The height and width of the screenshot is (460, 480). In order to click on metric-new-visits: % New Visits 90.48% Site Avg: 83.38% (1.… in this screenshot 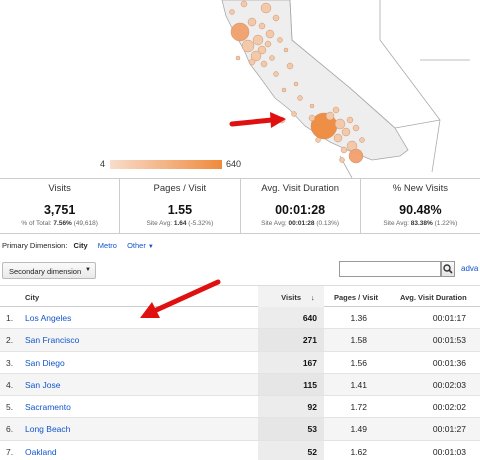, I will do `click(420, 206)`.